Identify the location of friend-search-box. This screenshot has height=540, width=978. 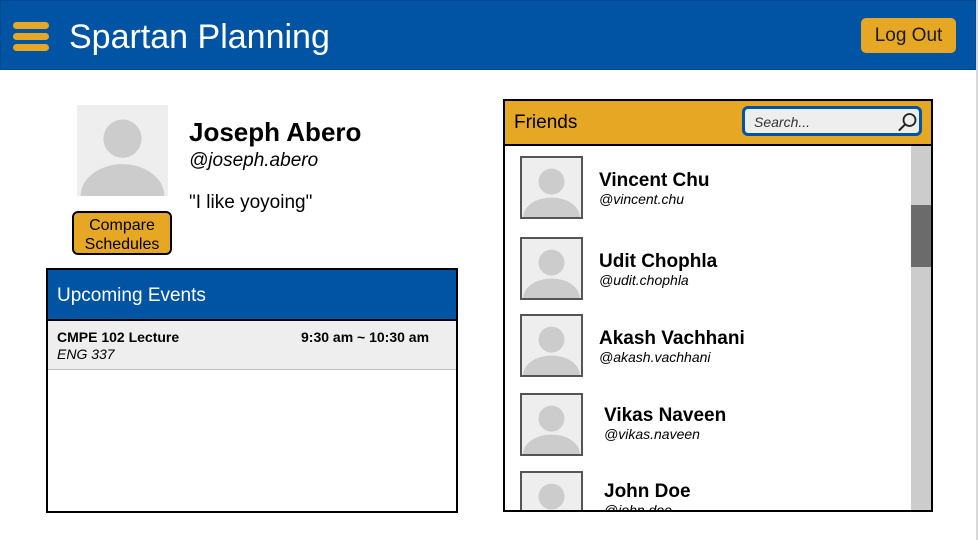
(832, 121).